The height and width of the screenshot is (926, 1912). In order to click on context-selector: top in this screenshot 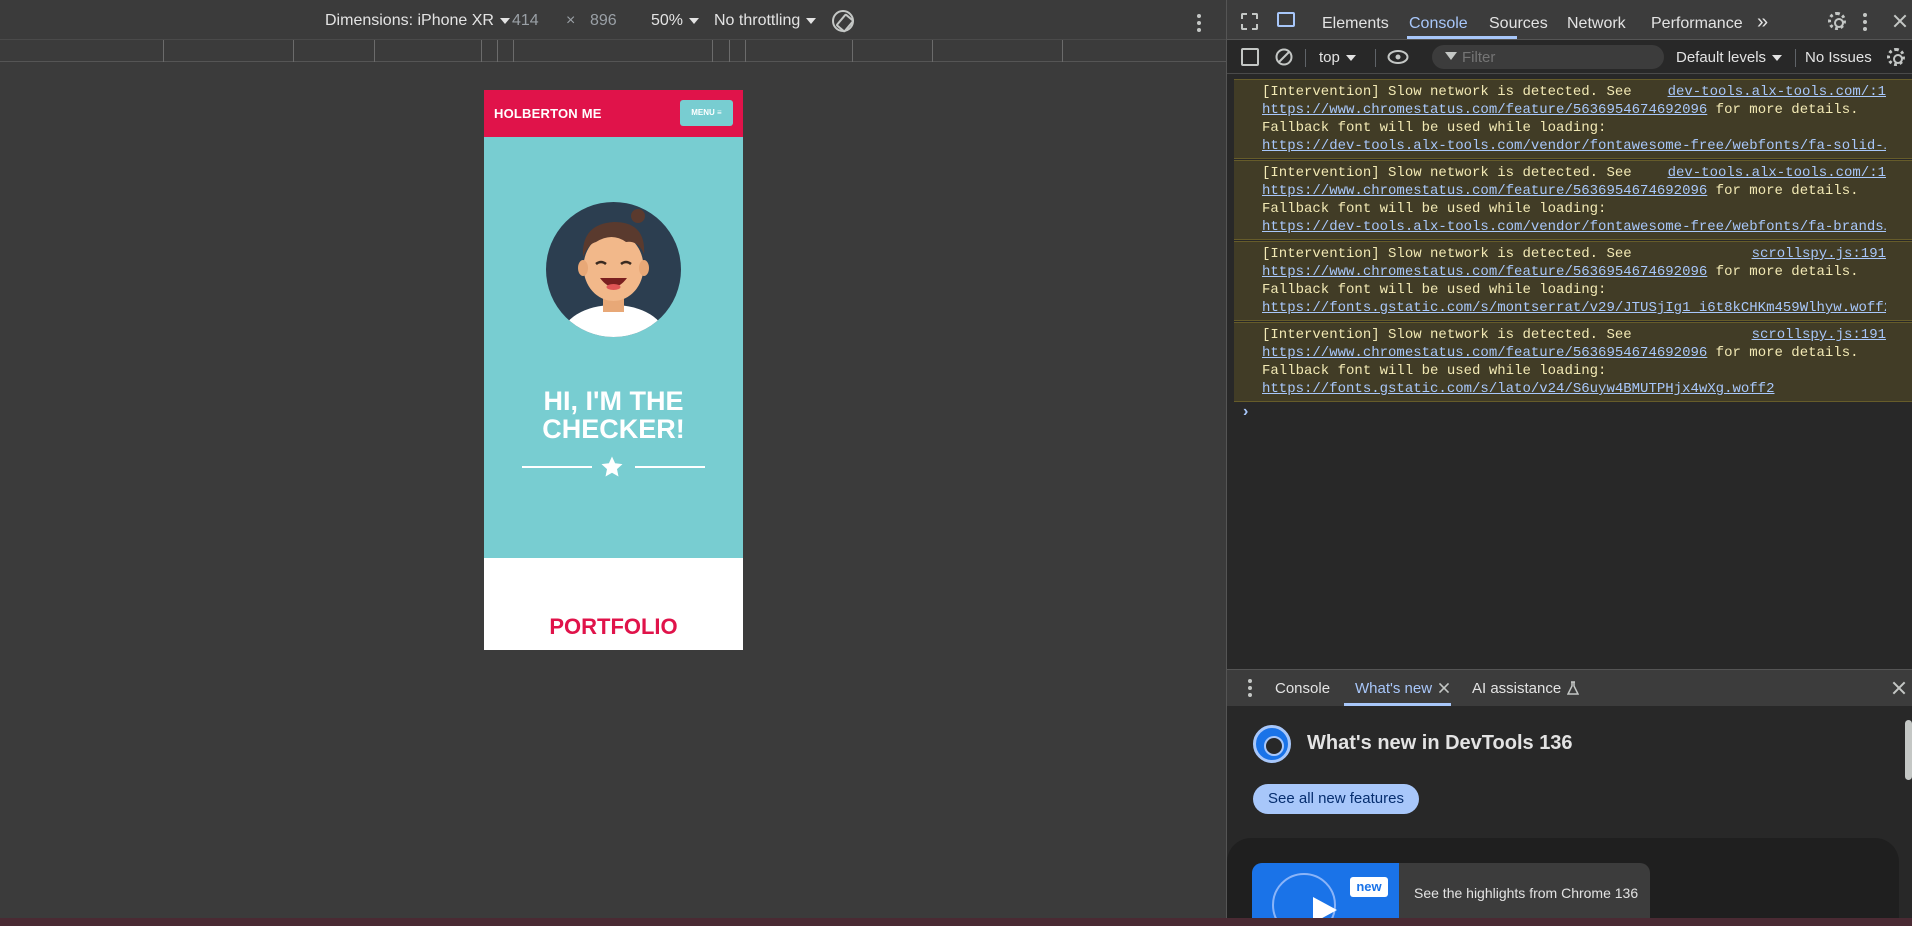, I will do `click(1337, 57)`.